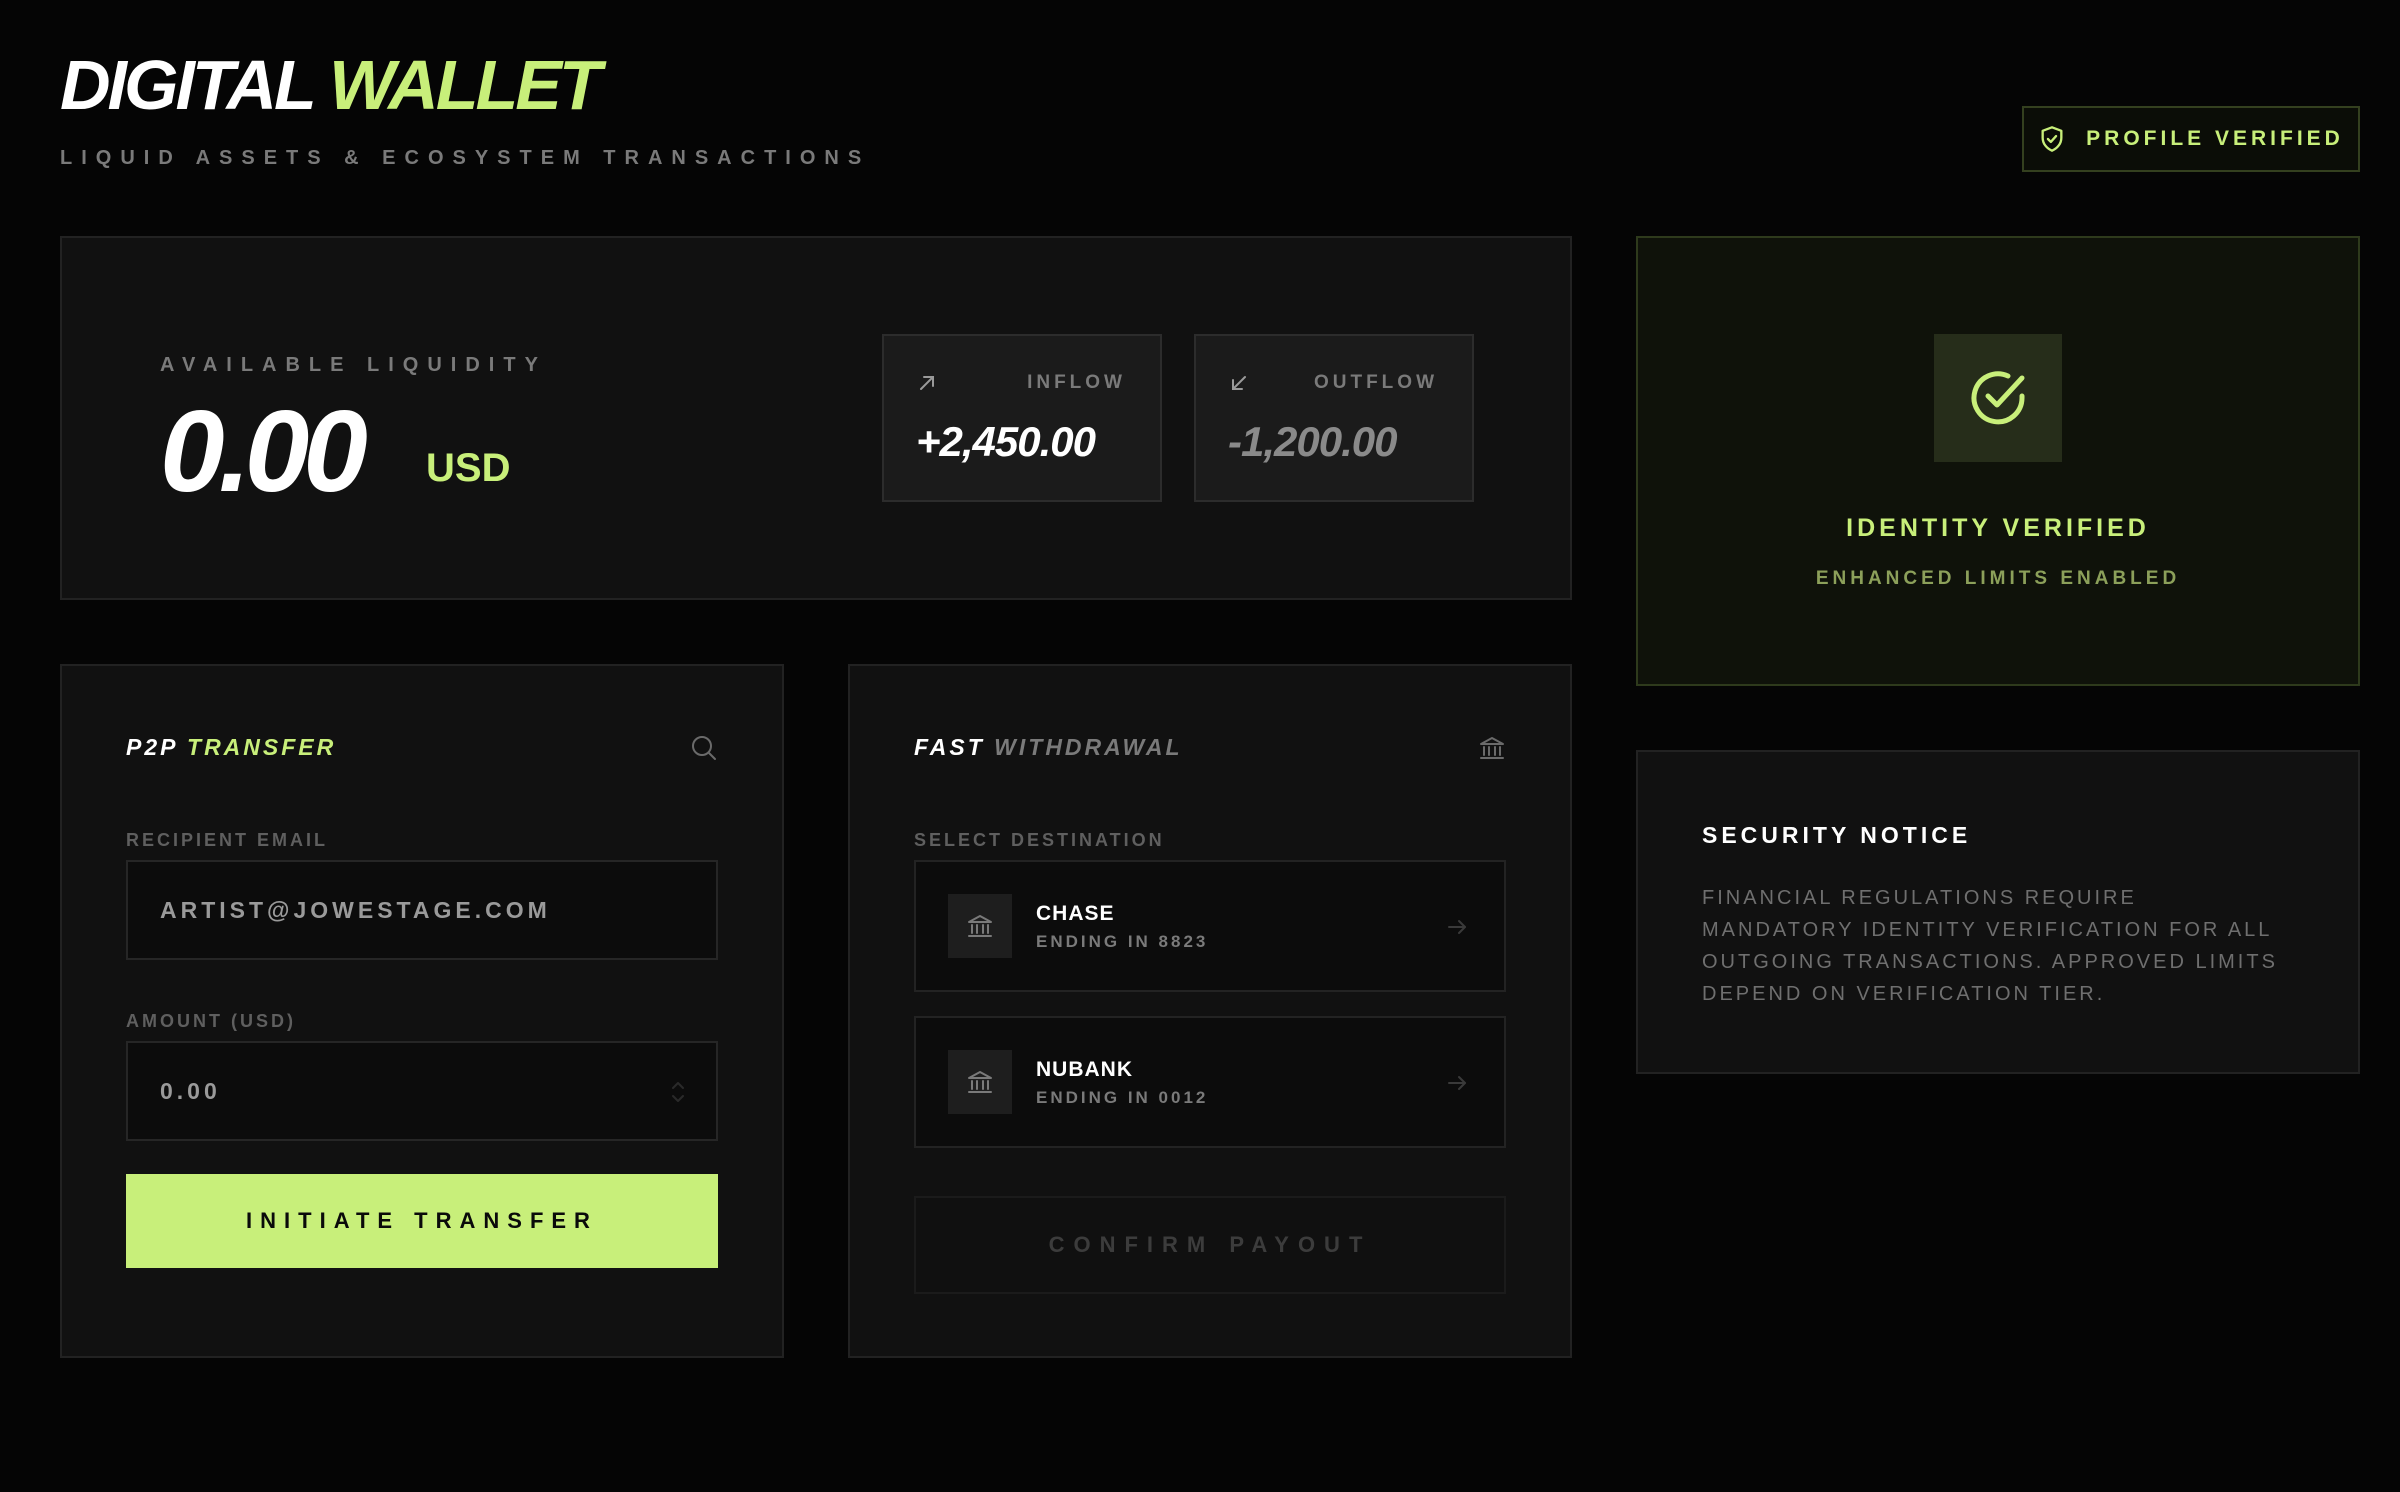  I want to click on search-icon, so click(704, 748).